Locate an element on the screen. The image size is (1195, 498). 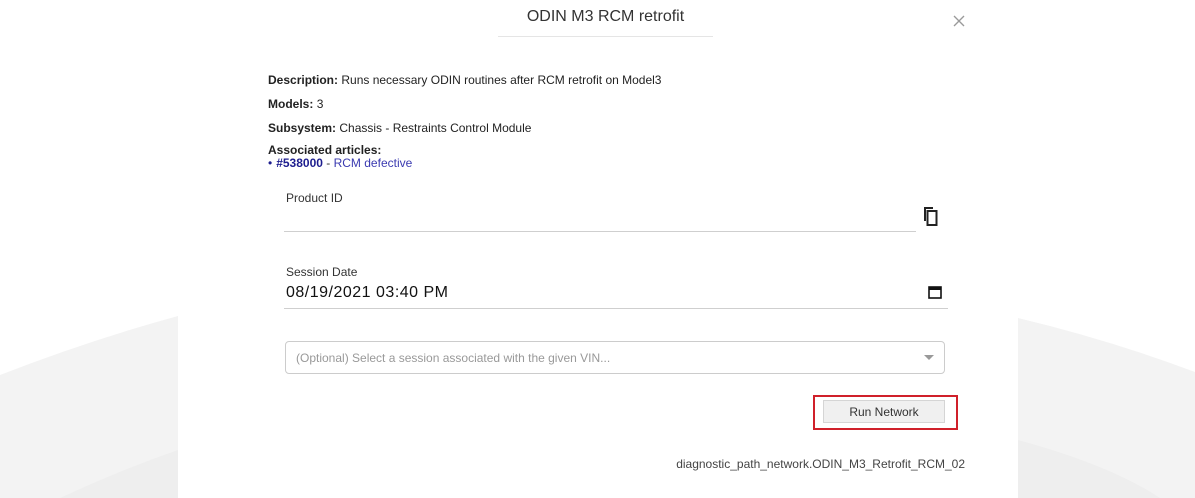
article-id-link: #538000 is located at coordinates (299, 163).